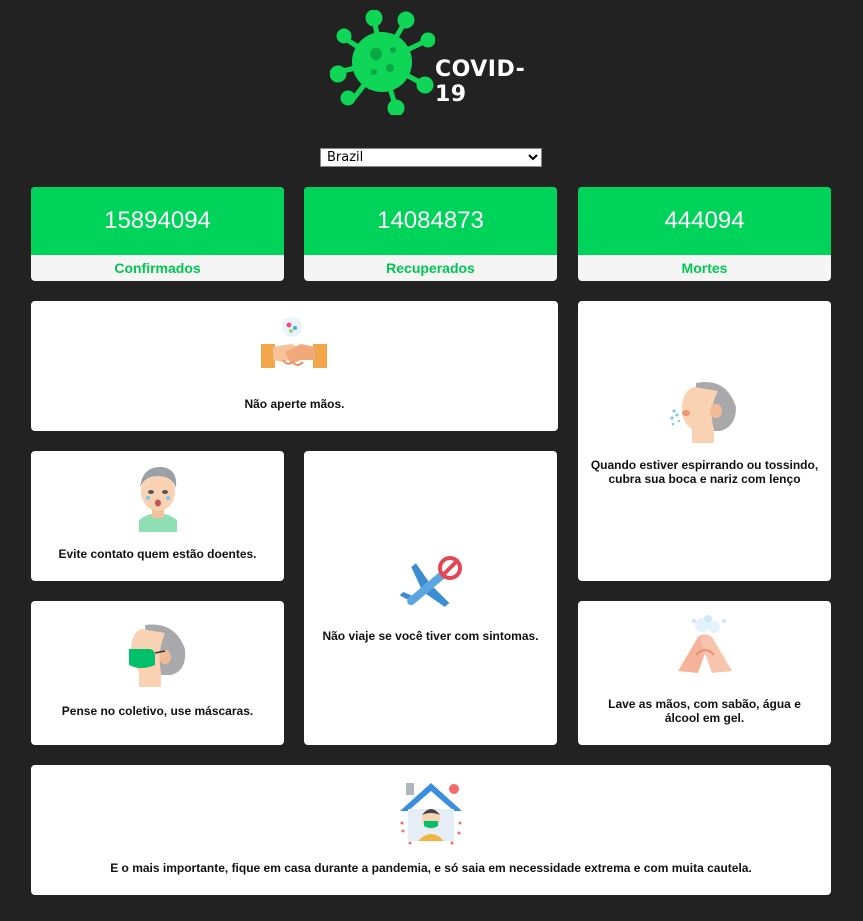 The height and width of the screenshot is (921, 863). I want to click on mask-icon, so click(157, 655).